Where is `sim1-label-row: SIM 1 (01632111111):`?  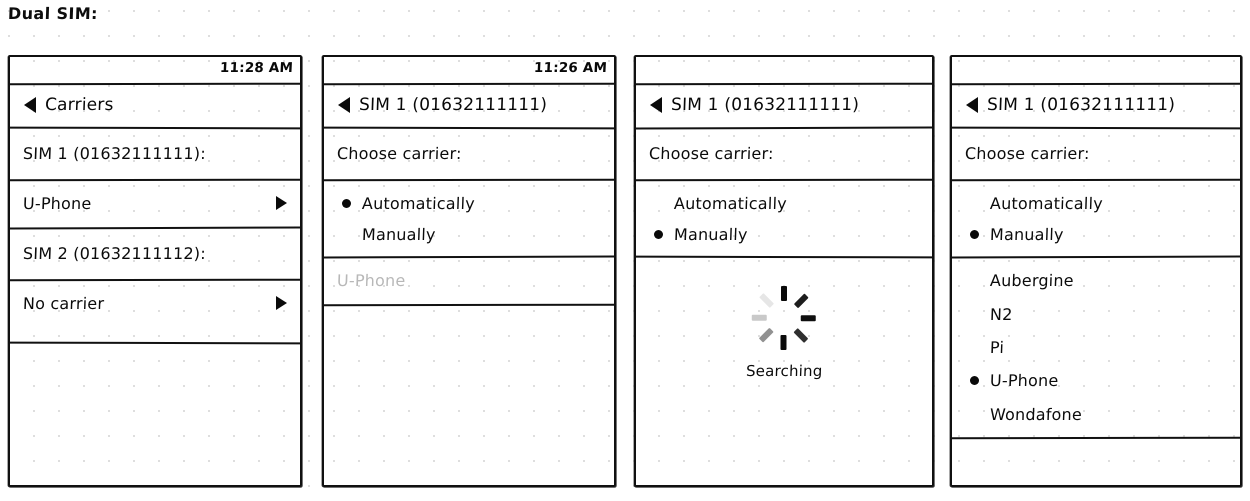
sim1-label-row: SIM 1 (01632111111): is located at coordinates (155, 153).